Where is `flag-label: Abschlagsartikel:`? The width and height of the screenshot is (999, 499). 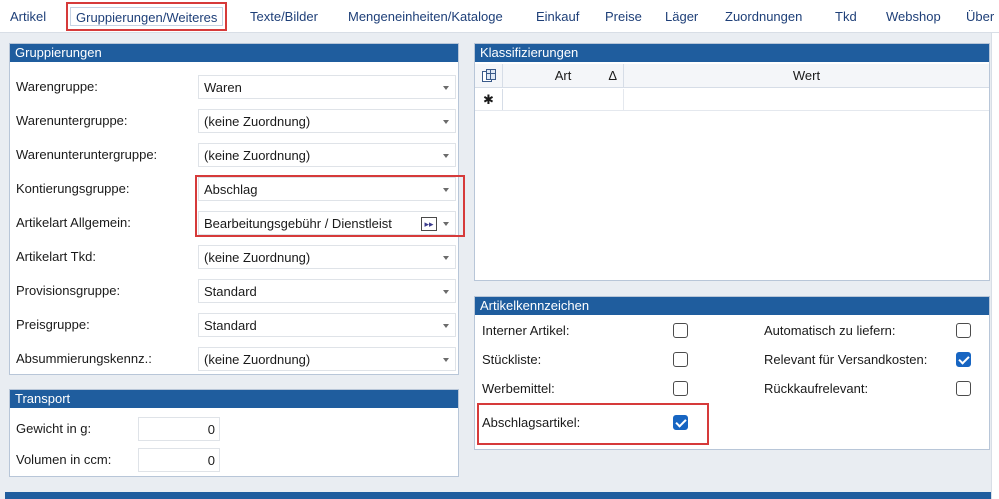
flag-label: Abschlagsartikel: is located at coordinates (531, 422).